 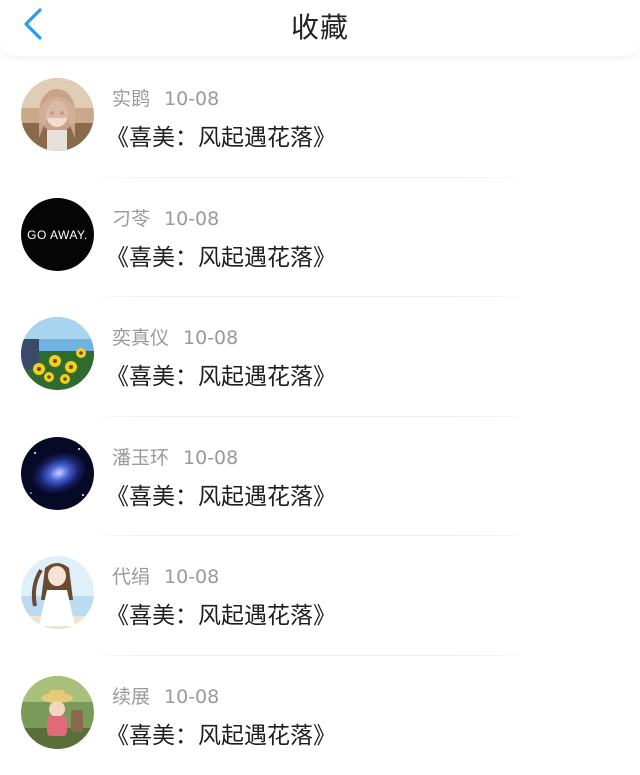 I want to click on item-meta: 实鹍 10-08, so click(x=165, y=97).